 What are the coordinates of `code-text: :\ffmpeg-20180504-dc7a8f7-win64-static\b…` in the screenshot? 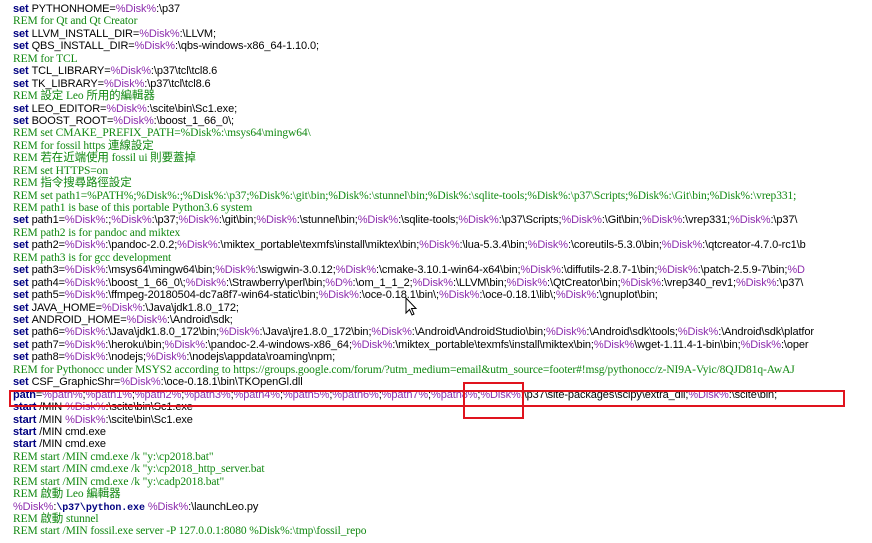 It's located at (212, 295).